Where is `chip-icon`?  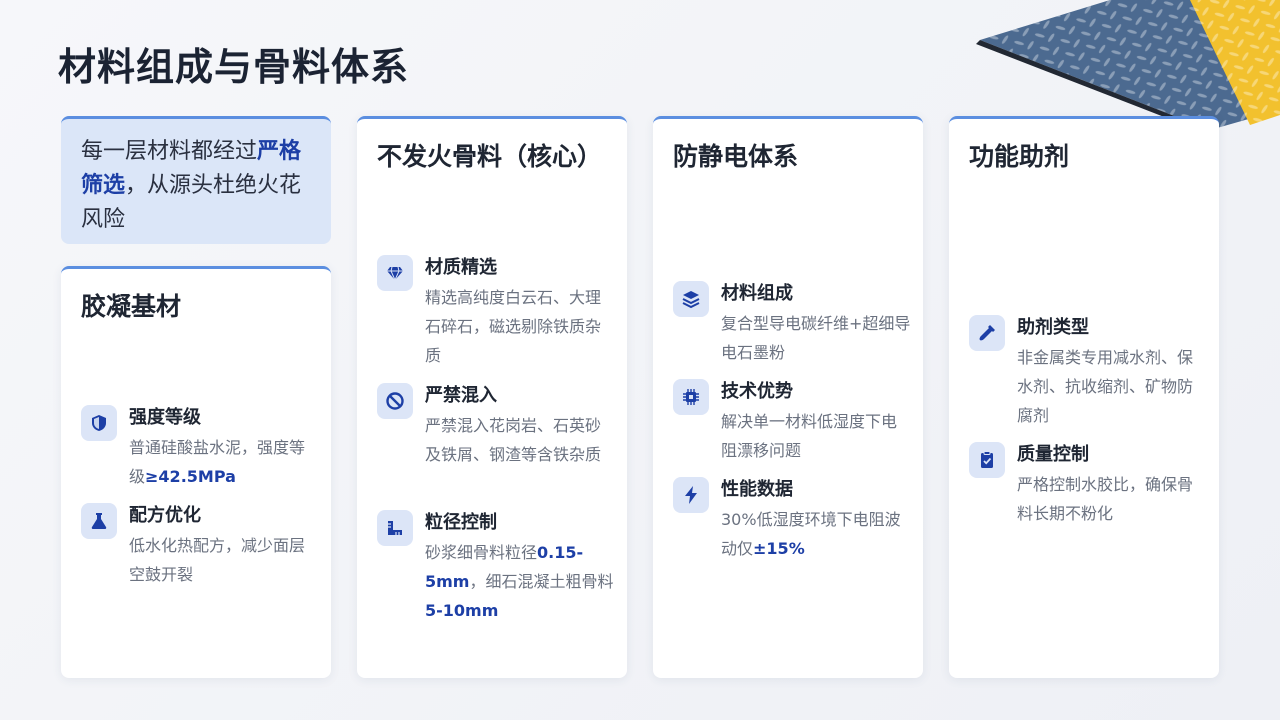
chip-icon is located at coordinates (691, 397).